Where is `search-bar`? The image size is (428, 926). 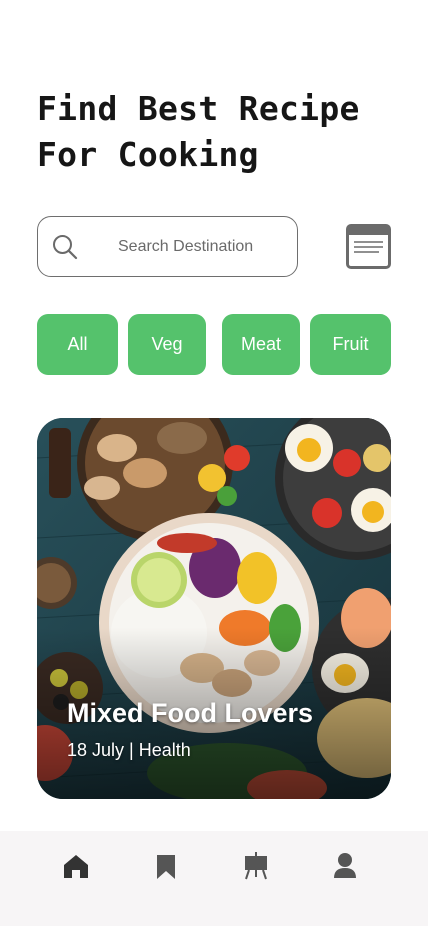 search-bar is located at coordinates (167, 246).